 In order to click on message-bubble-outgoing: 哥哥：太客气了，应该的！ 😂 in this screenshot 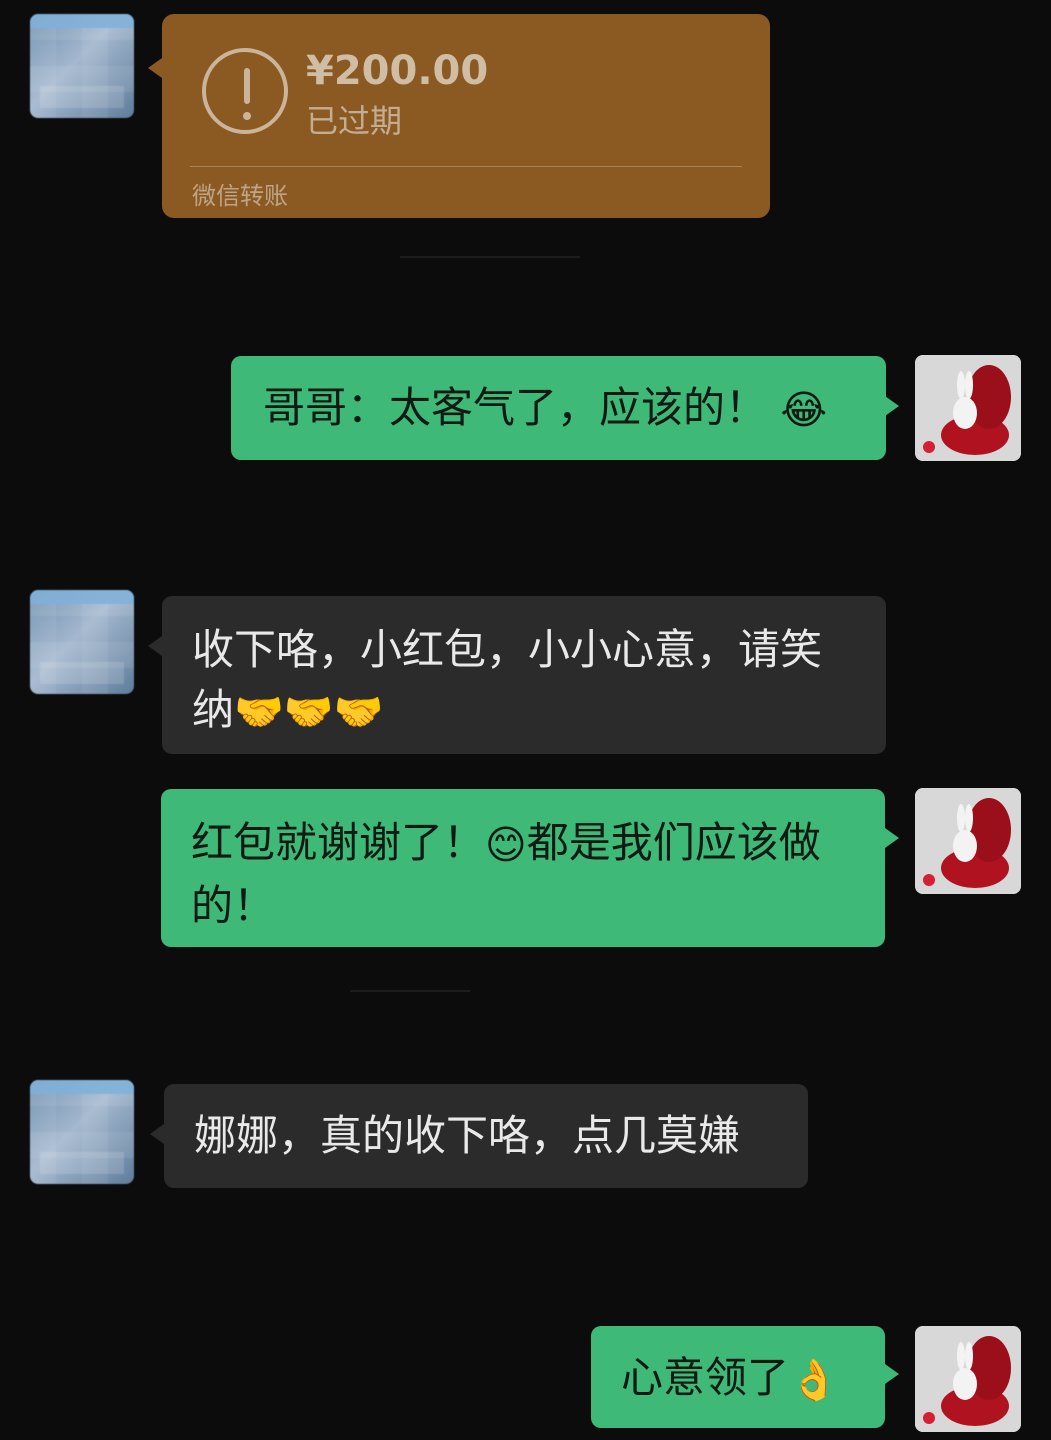, I will do `click(558, 408)`.